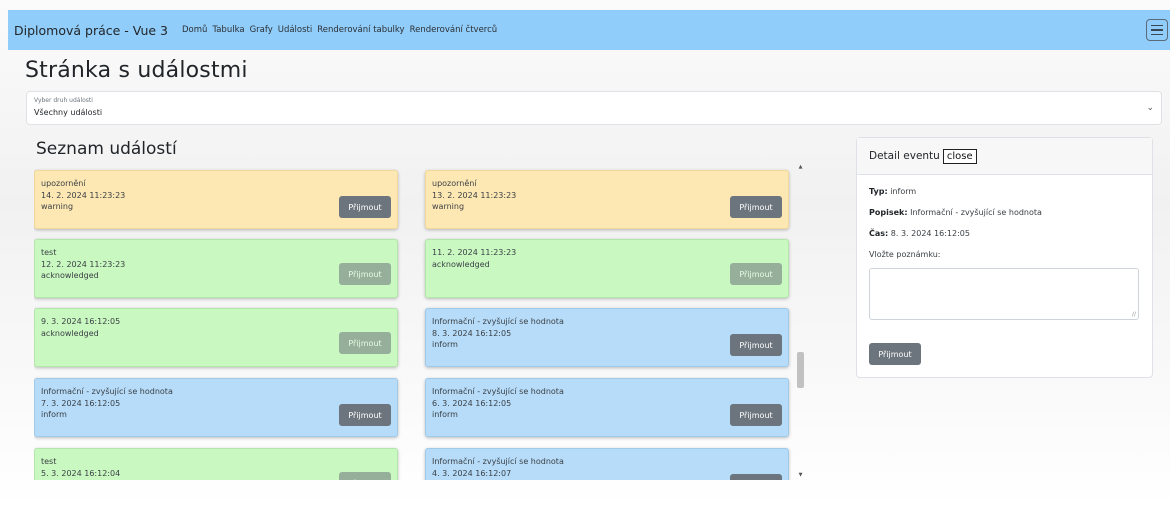 The height and width of the screenshot is (506, 1170). What do you see at coordinates (454, 30) in the screenshot?
I see `nav-link-squares-rendering: Renderování čtverců` at bounding box center [454, 30].